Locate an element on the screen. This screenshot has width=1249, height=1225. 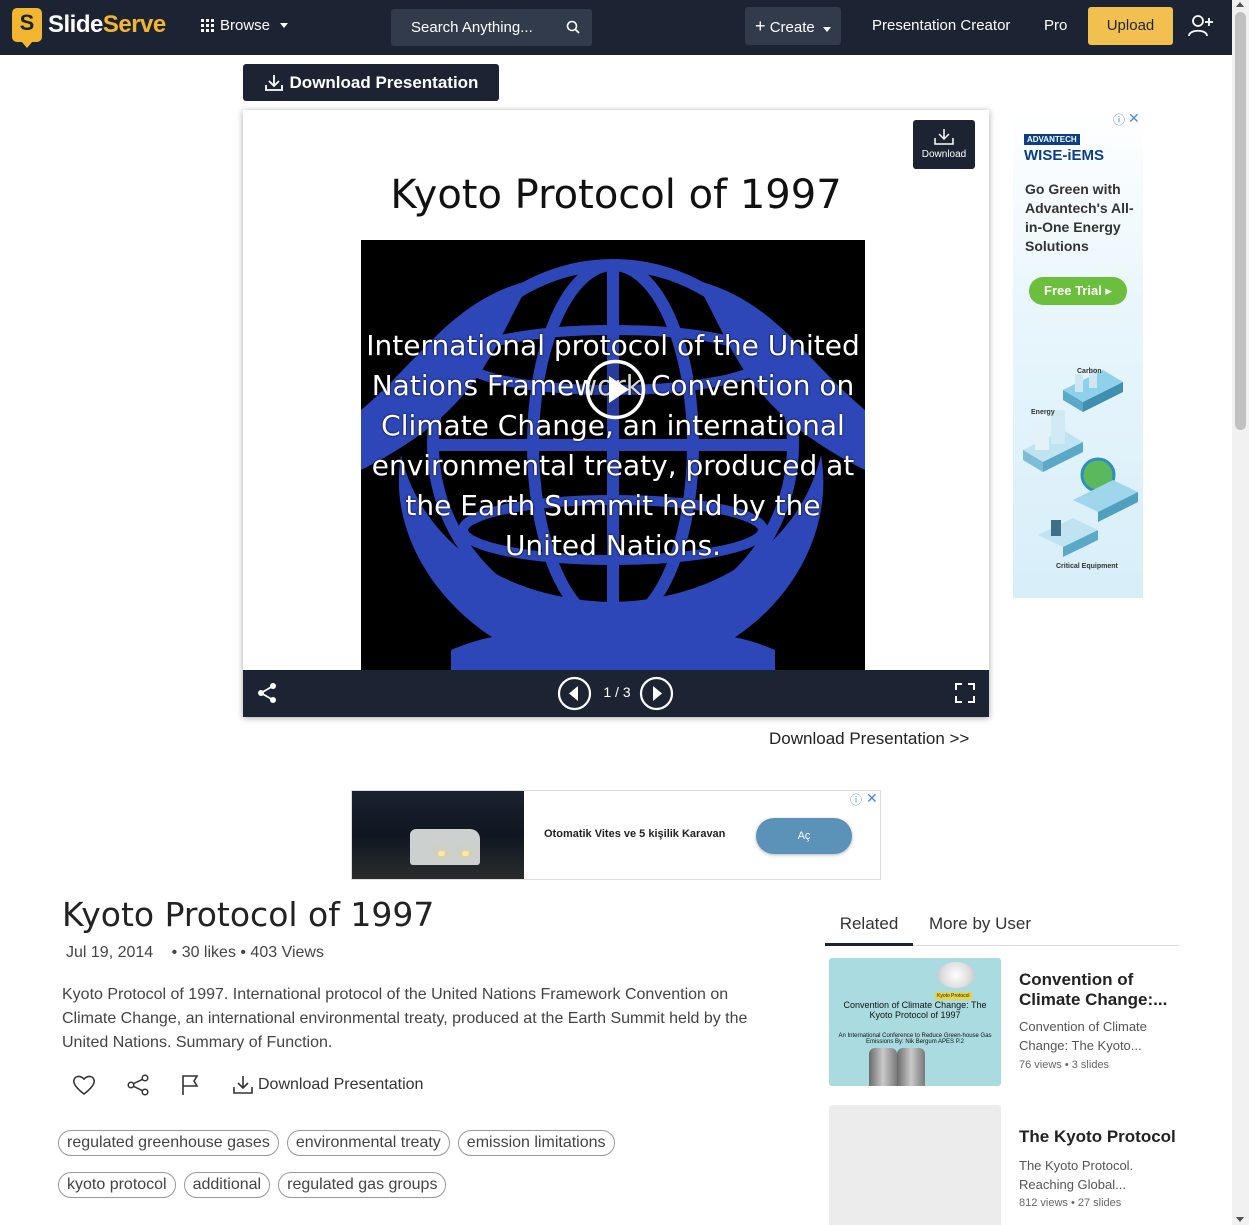
download-presentation-label: Download Presentation is located at coordinates (384, 82).